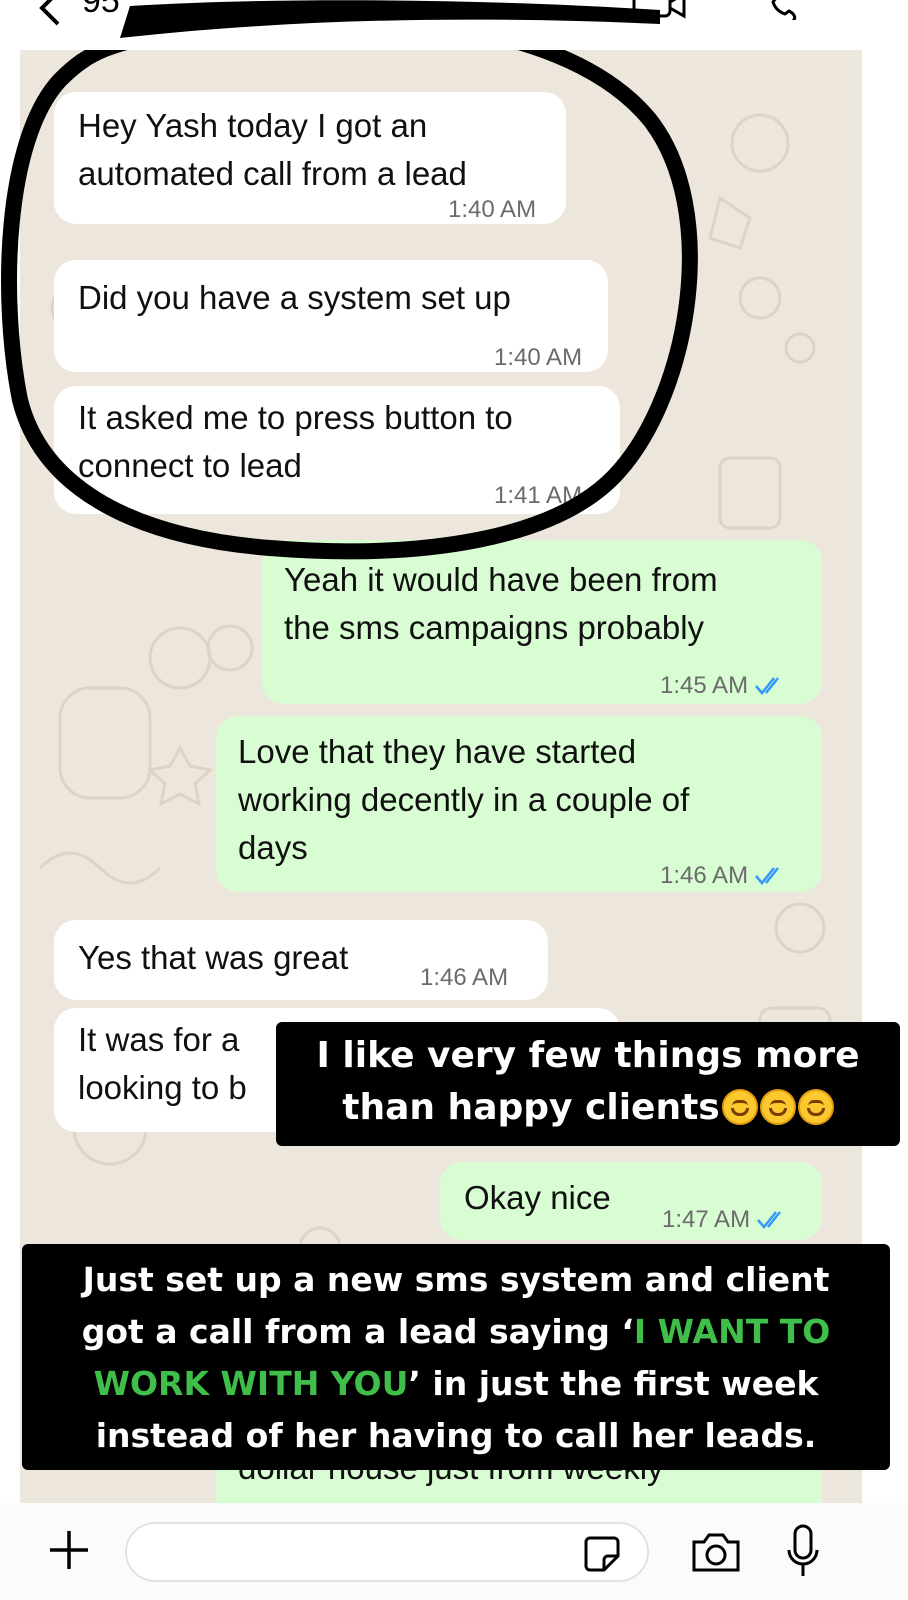 The width and height of the screenshot is (908, 1600). What do you see at coordinates (213, 957) in the screenshot?
I see `message-text: Yes that was great` at bounding box center [213, 957].